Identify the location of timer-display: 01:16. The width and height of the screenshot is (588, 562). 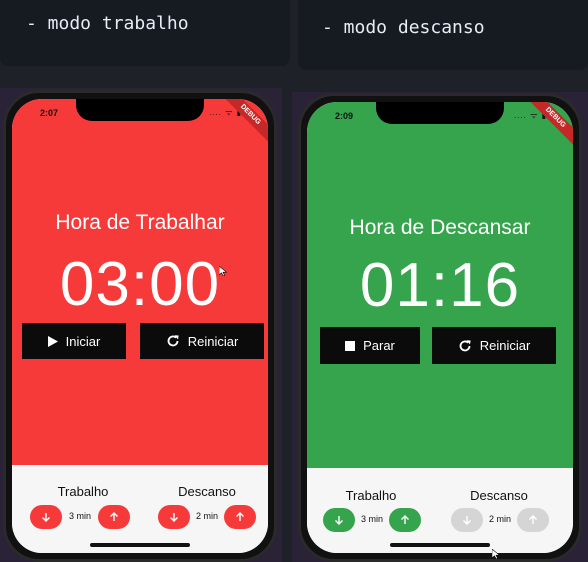
(440, 285).